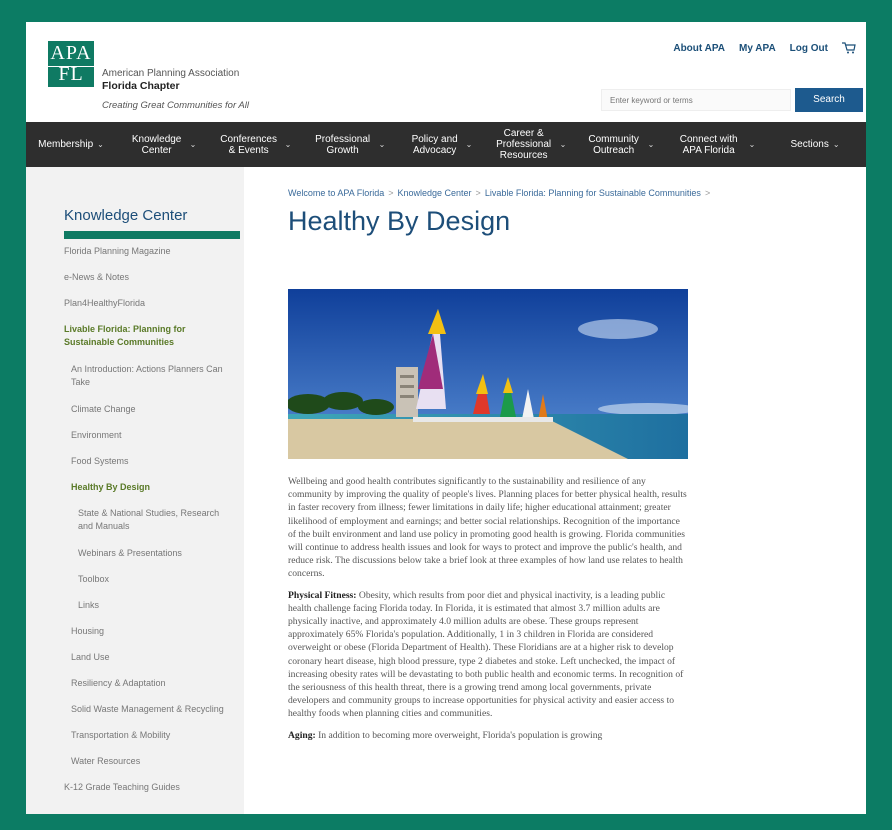 Image resolution: width=892 pixels, height=830 pixels. What do you see at coordinates (134, 553) in the screenshot?
I see `sidebar-item-webinars: Webinars & Presentations` at bounding box center [134, 553].